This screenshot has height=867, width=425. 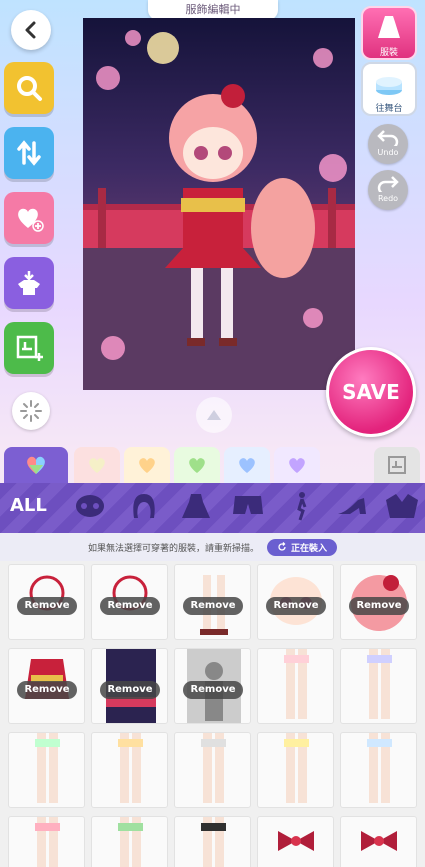 I want to click on hair-icon, so click(x=144, y=506).